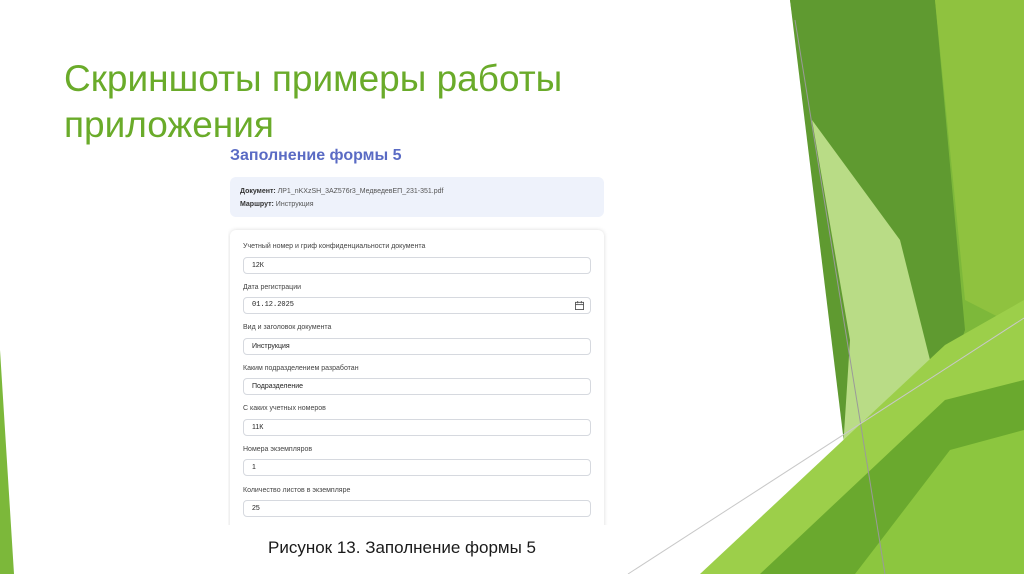 Image resolution: width=1024 pixels, height=574 pixels. Describe the element at coordinates (417, 508) in the screenshot. I see `sheet-count-input: 25` at that location.